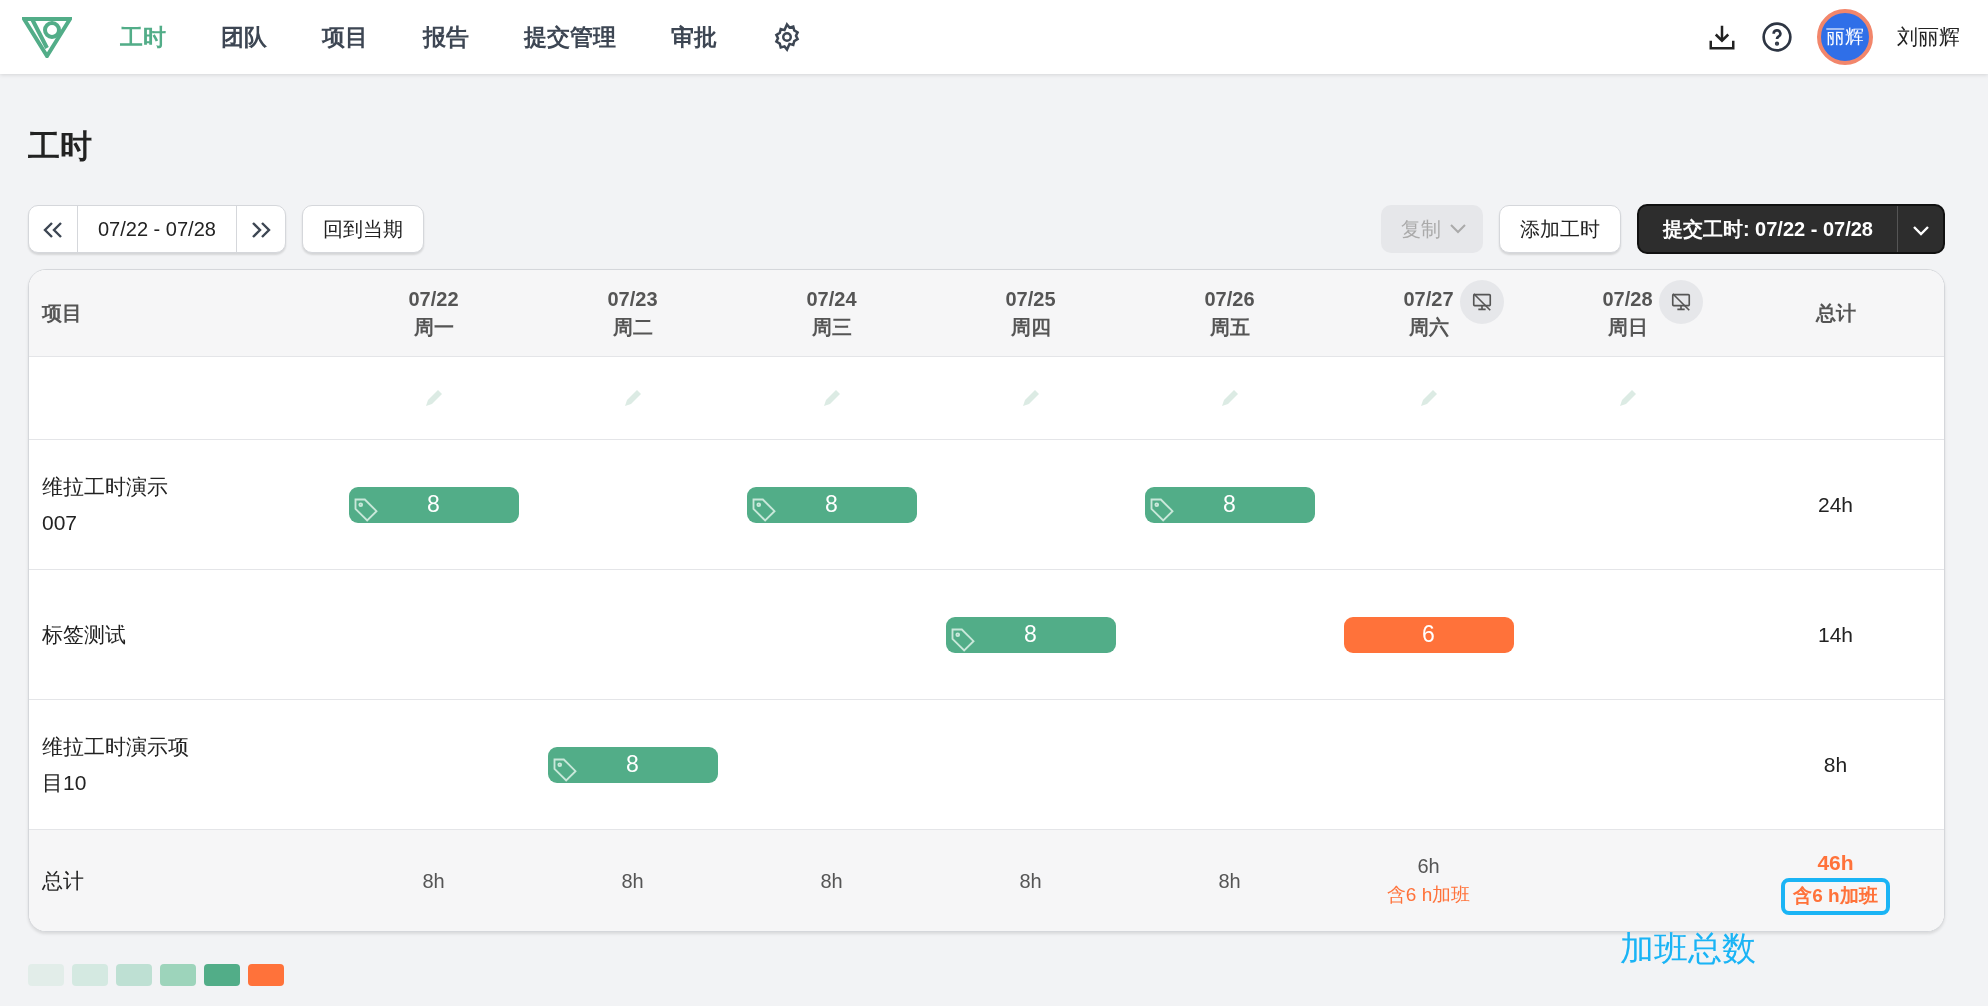  I want to click on user-name: 刘丽辉, so click(1928, 37).